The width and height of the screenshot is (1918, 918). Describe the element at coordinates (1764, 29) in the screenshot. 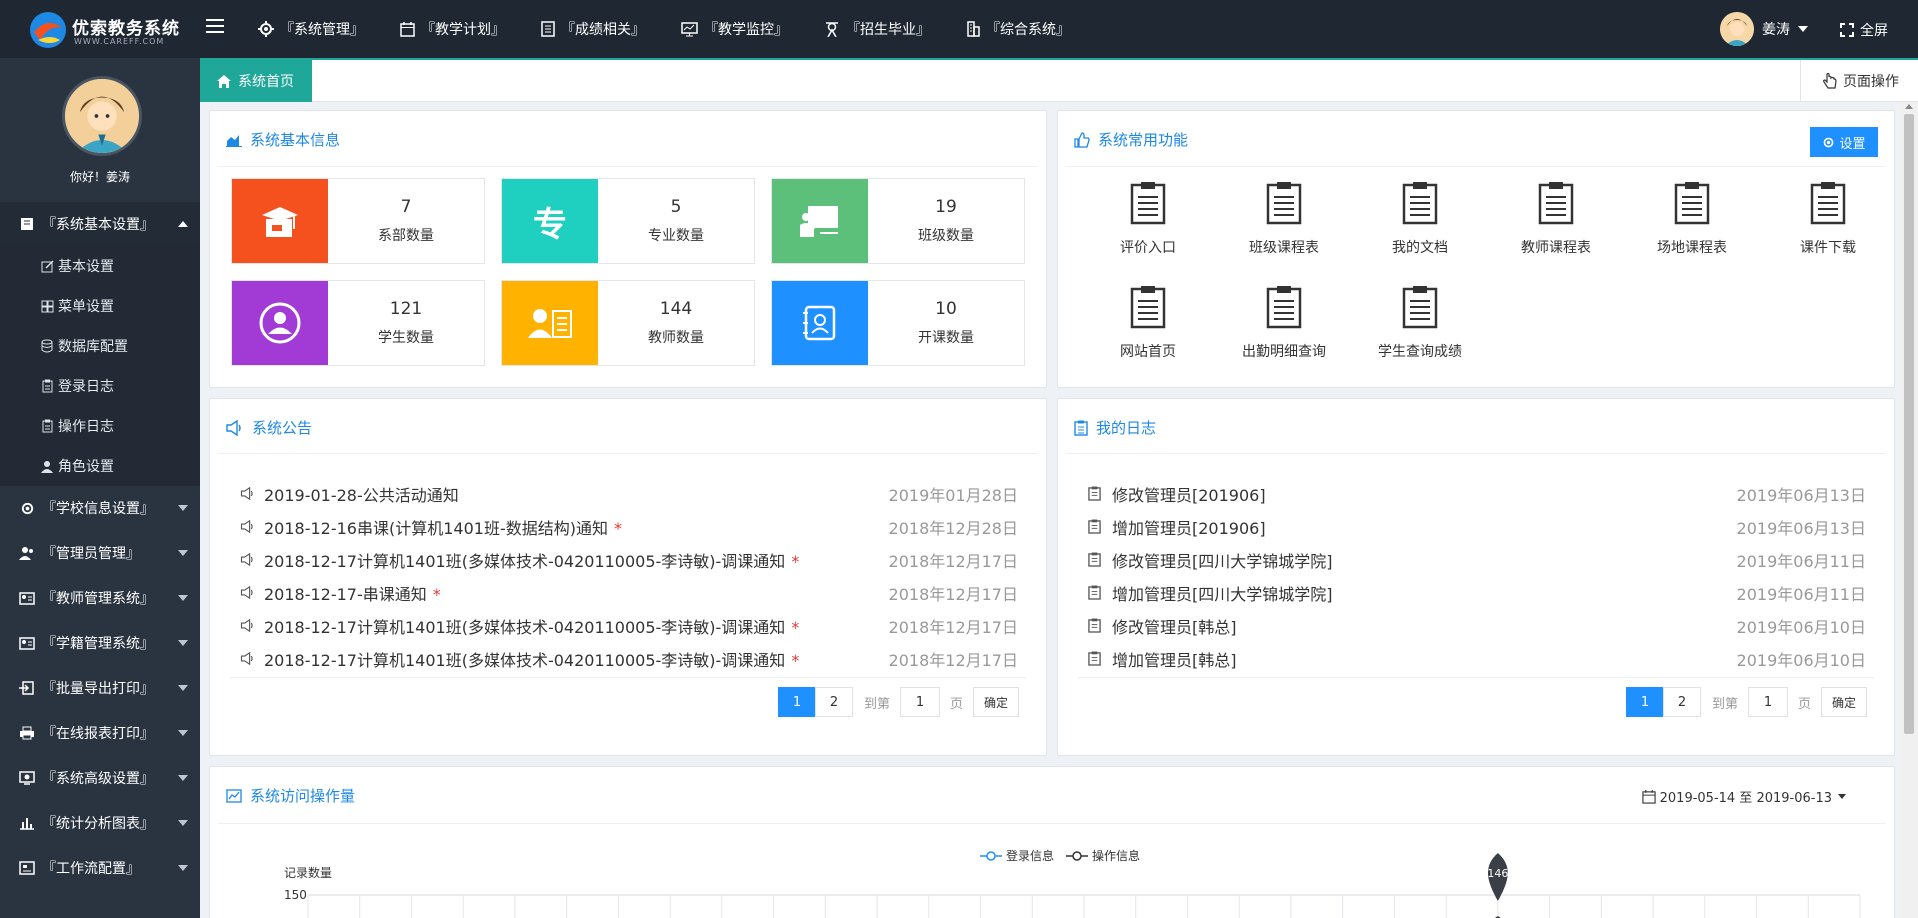

I see `user-menu: 姜涛` at that location.